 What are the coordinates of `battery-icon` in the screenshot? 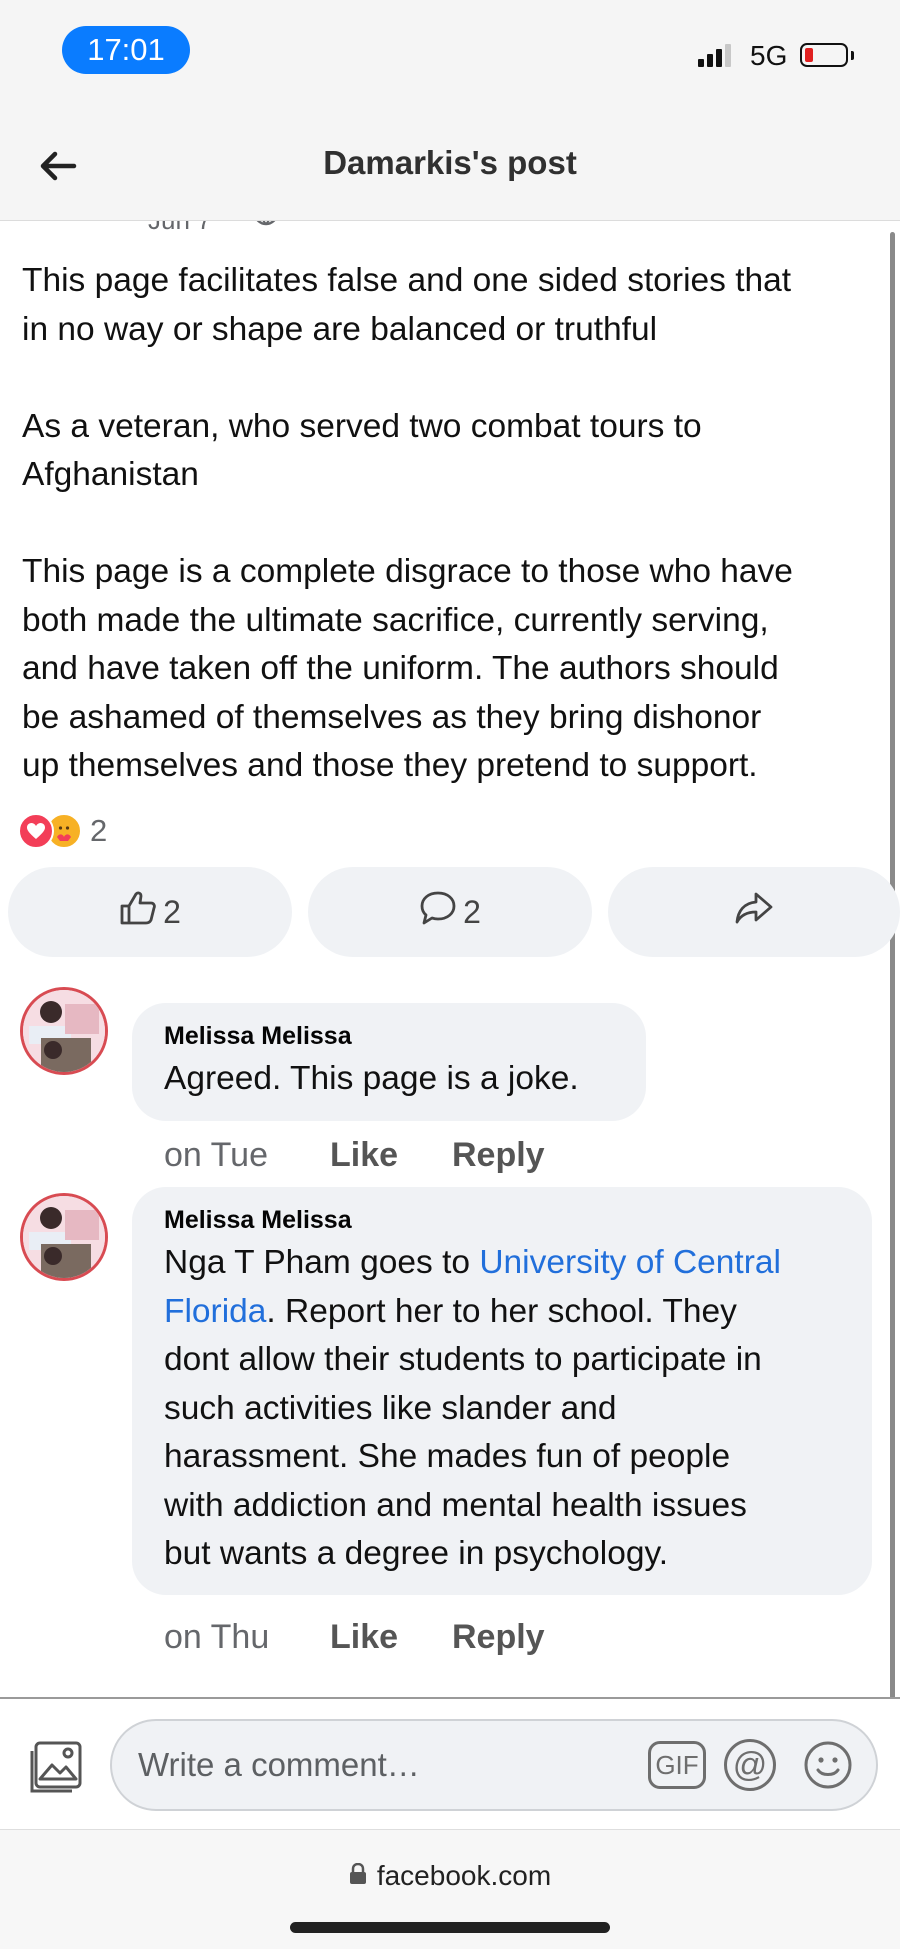 It's located at (824, 55).